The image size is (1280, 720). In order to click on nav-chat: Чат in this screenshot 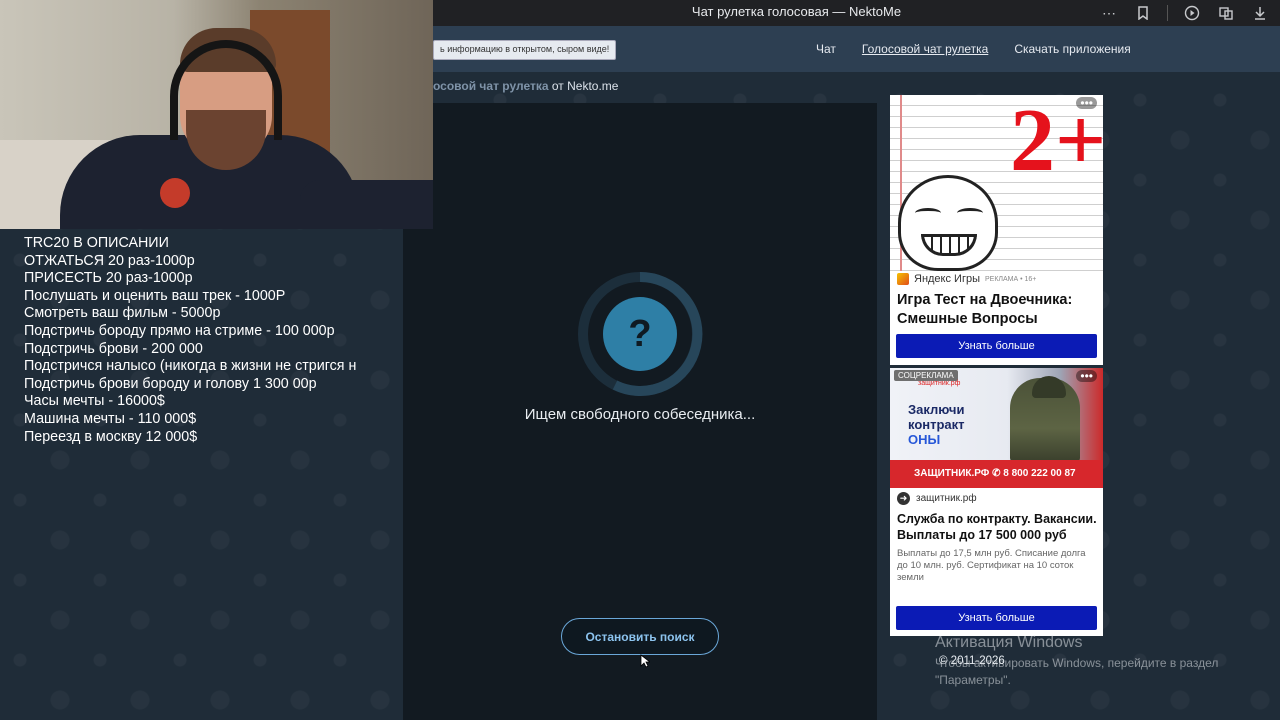, I will do `click(826, 49)`.